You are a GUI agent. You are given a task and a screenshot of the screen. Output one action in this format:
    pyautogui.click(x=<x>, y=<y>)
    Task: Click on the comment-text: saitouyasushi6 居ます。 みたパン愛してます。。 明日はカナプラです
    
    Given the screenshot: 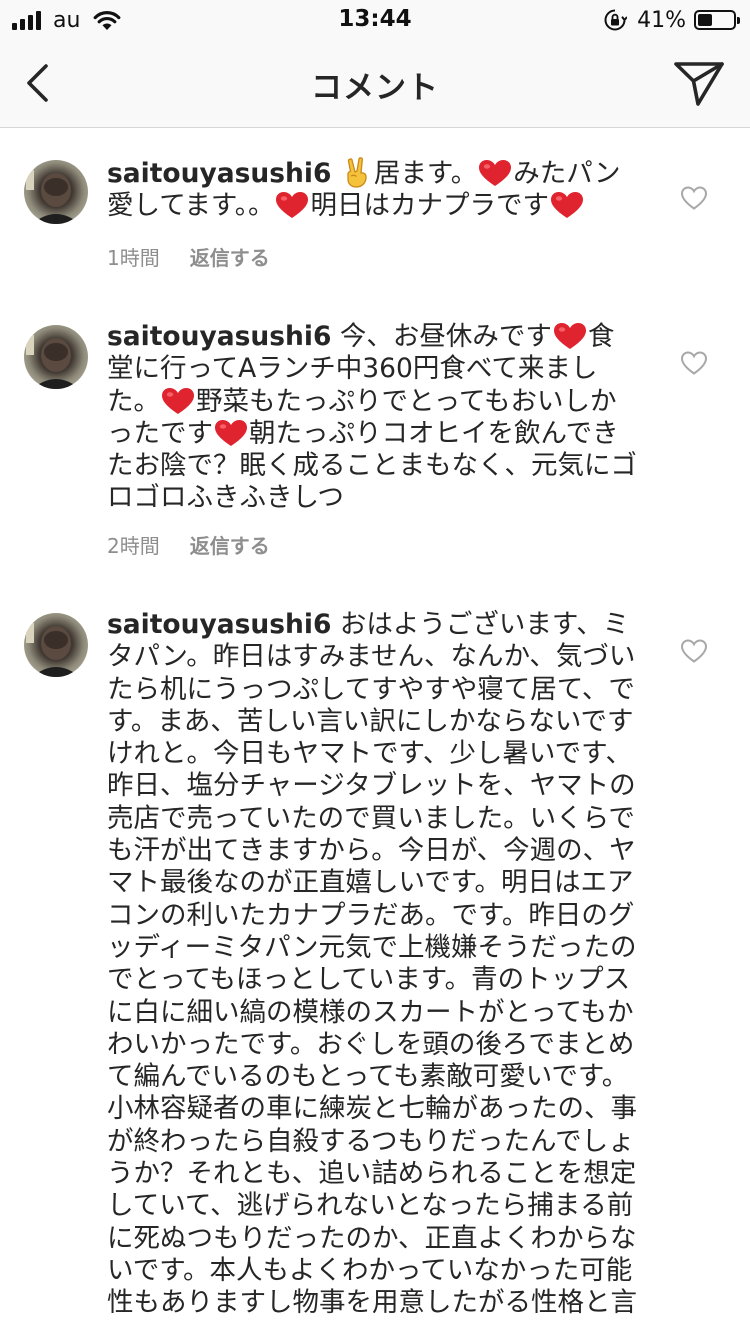 What is the action you would take?
    pyautogui.click(x=372, y=189)
    